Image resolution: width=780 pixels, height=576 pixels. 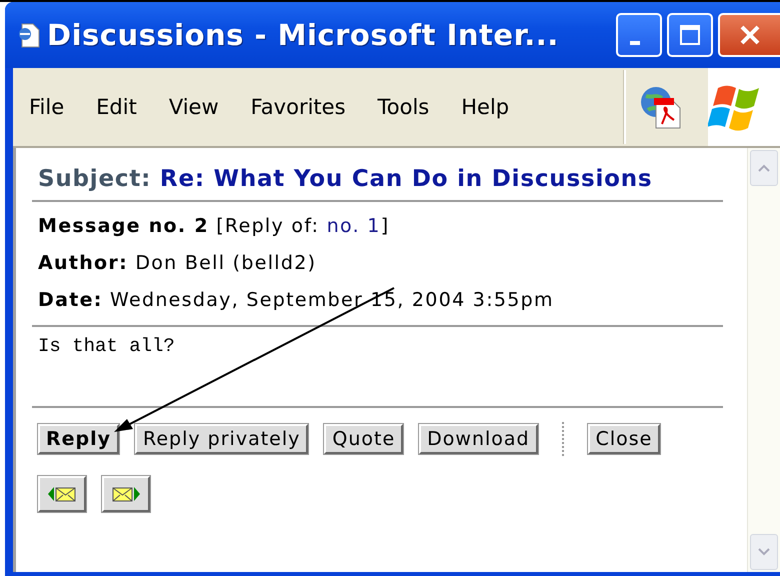 I want to click on down-chevron-icon, so click(x=764, y=552).